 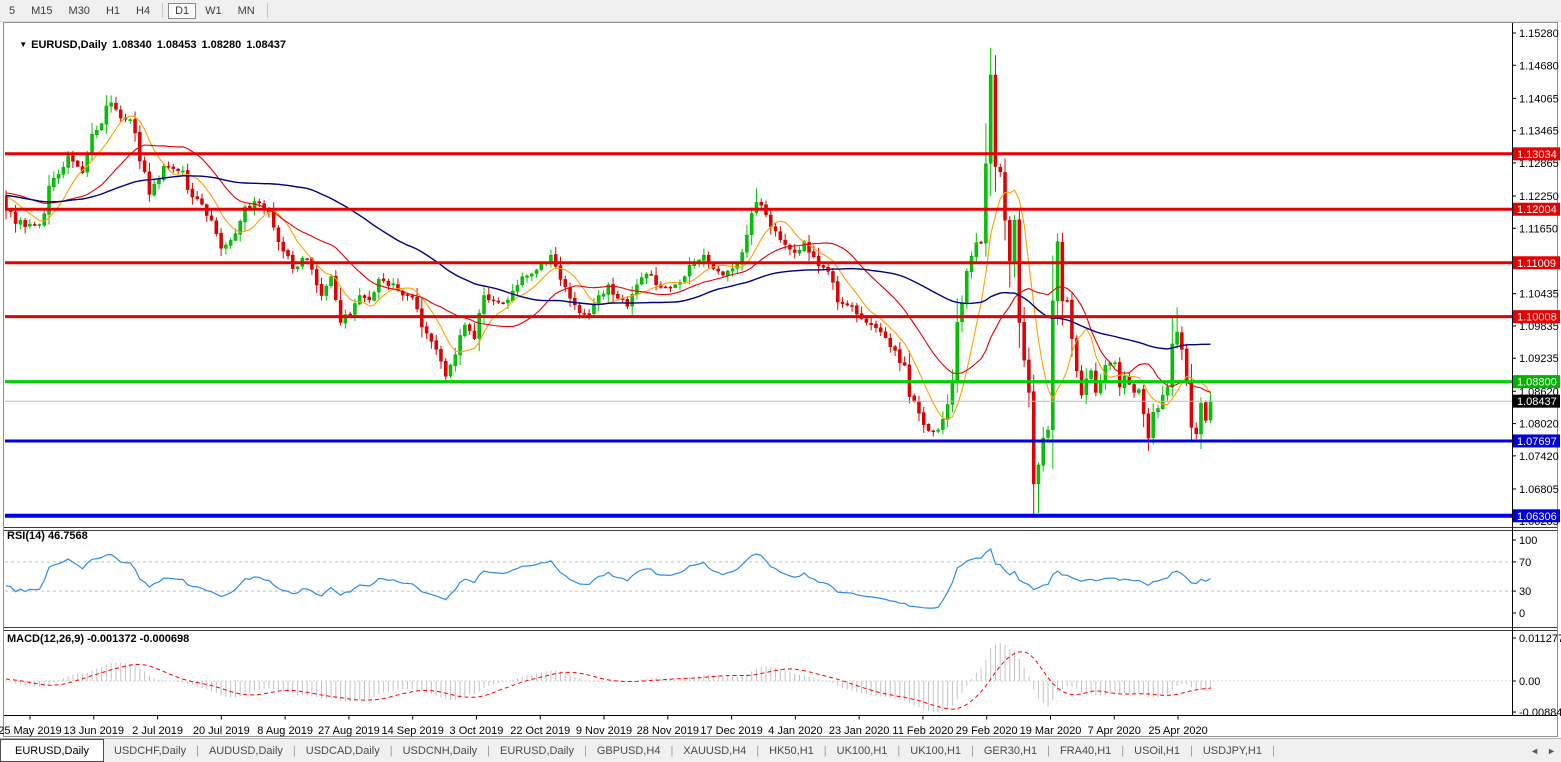 I want to click on svg-text: 70, so click(x=1525, y=563).